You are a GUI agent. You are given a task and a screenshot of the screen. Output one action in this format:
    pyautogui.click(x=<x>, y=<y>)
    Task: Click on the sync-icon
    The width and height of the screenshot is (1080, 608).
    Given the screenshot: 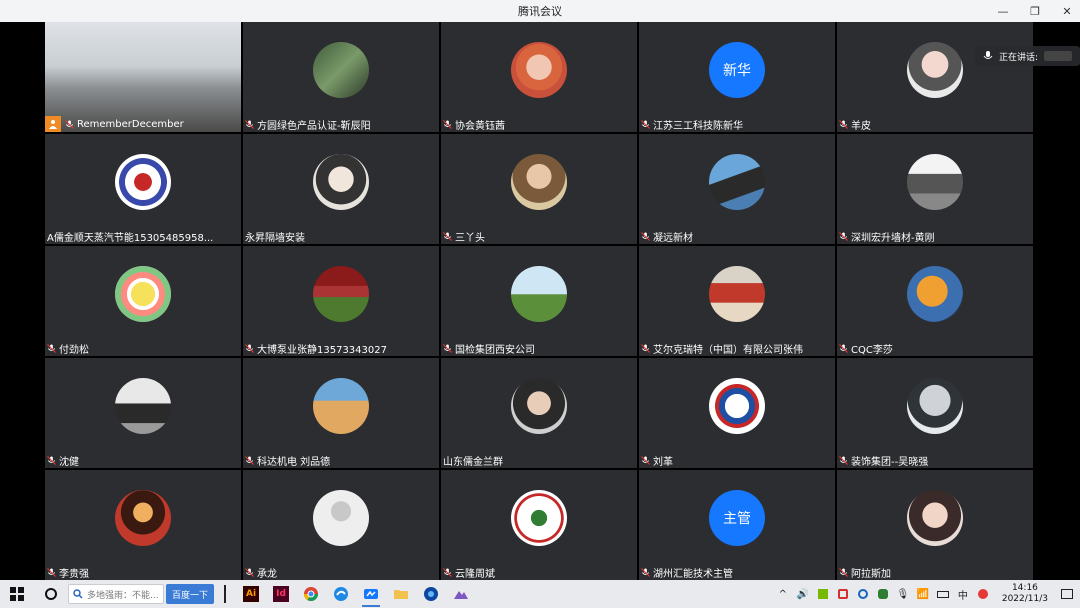 What is the action you would take?
    pyautogui.click(x=863, y=594)
    